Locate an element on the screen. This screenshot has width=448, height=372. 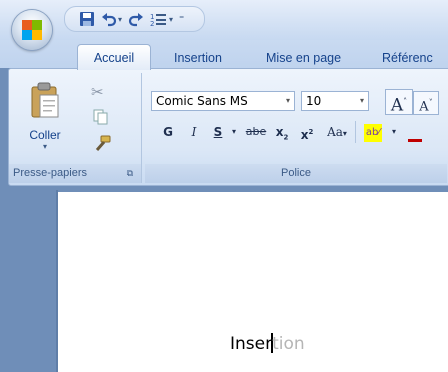
font-color-icon is located at coordinates (415, 131).